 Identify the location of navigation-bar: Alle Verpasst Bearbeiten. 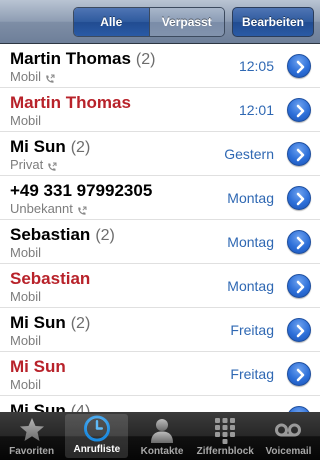
(160, 22).